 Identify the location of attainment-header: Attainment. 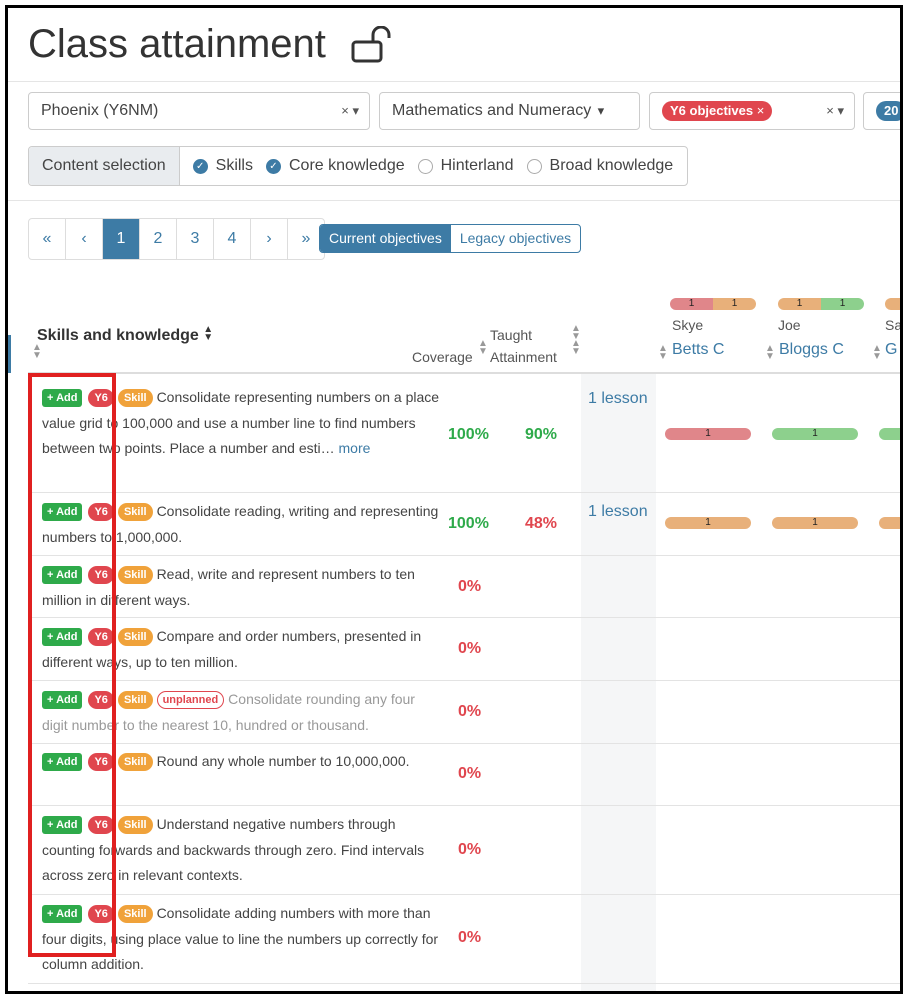
(523, 357).